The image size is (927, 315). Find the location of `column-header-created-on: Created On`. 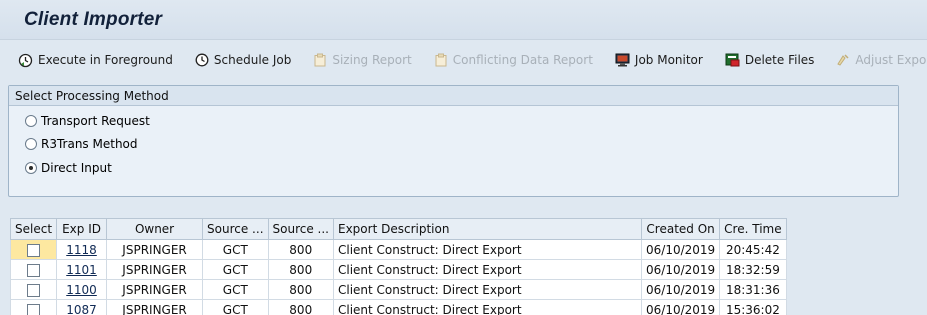

column-header-created-on: Created On is located at coordinates (680, 229).